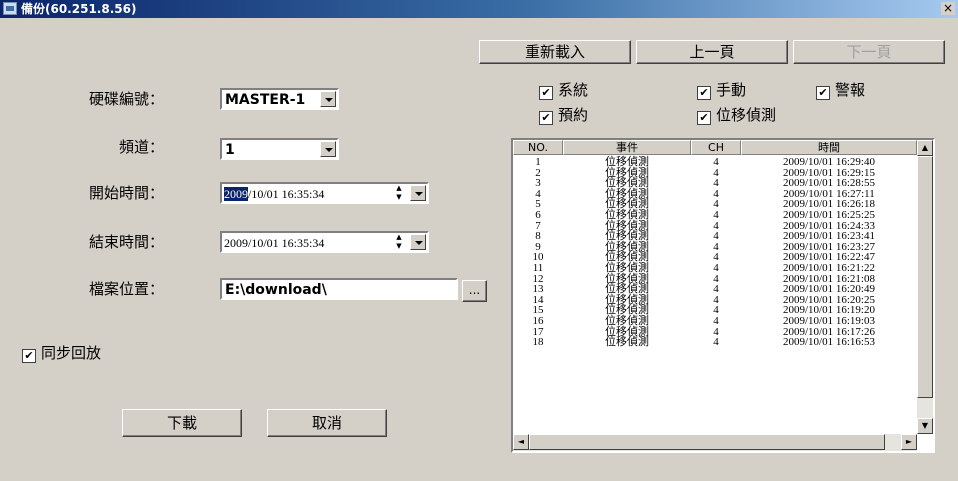 The image size is (958, 481). I want to click on column-header-time: 時間, so click(829, 147).